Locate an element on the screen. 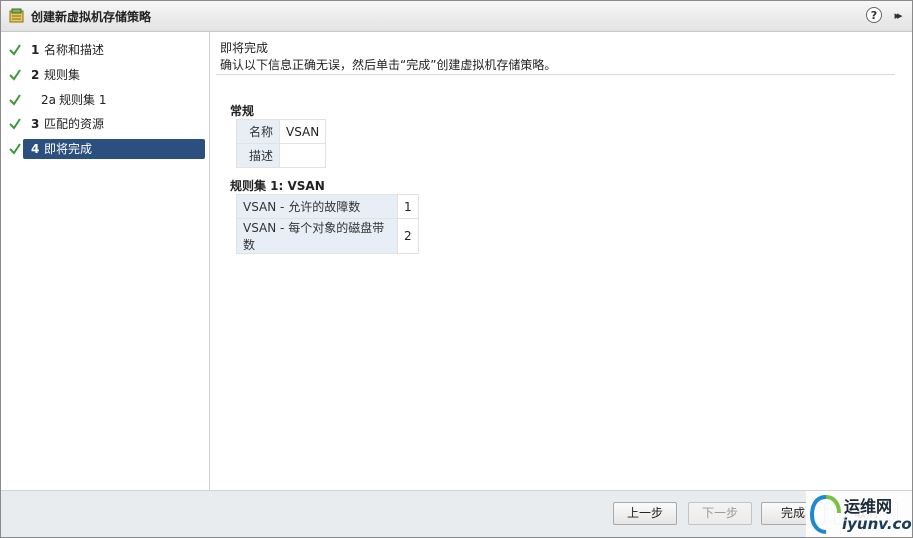 The height and width of the screenshot is (538, 913). step-label: 规则集 is located at coordinates (62, 75).